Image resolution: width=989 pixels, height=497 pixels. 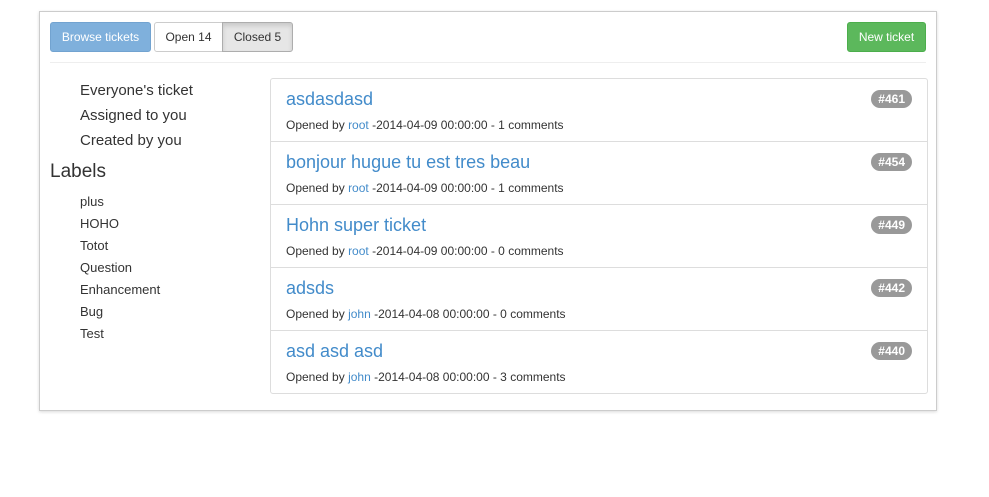 I want to click on ticket-meta-details: -2014-04-09 00:00:00 - 0 comments, so click(x=468, y=251).